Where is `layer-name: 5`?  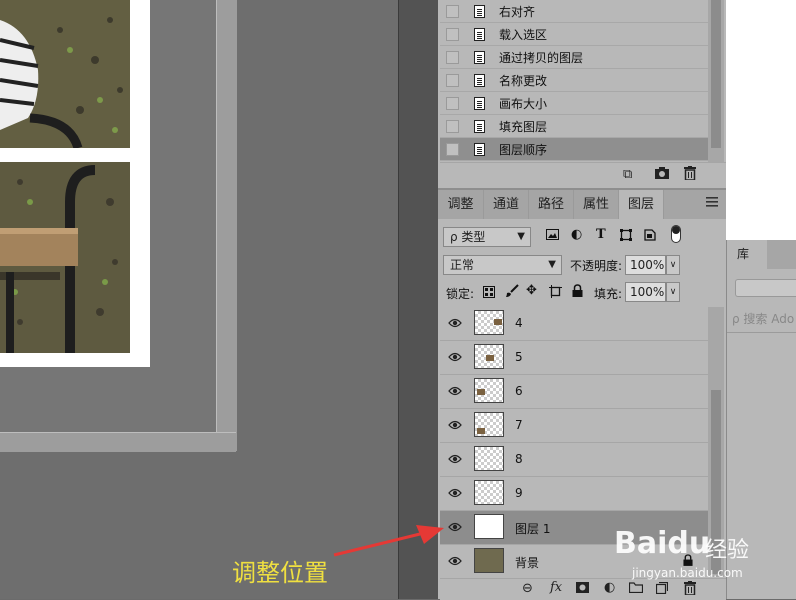
layer-name: 5 is located at coordinates (519, 357).